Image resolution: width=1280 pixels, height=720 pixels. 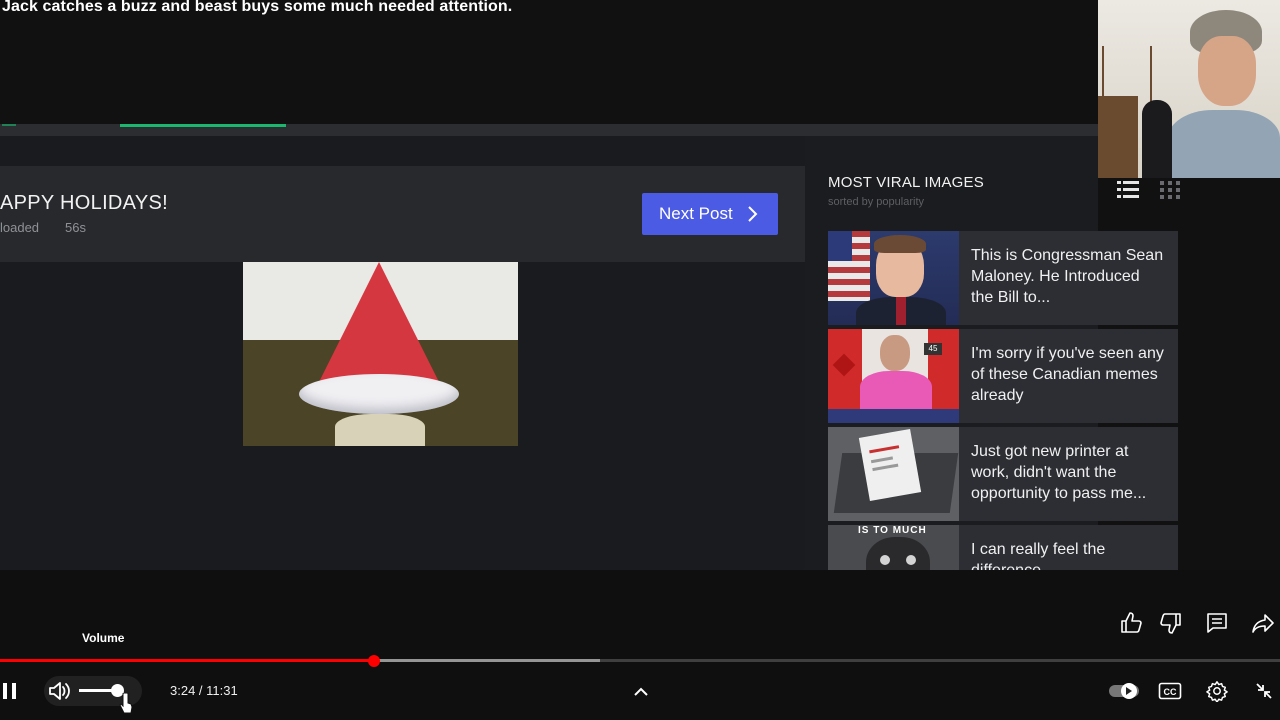 I want to click on pause-icon, so click(x=9, y=691).